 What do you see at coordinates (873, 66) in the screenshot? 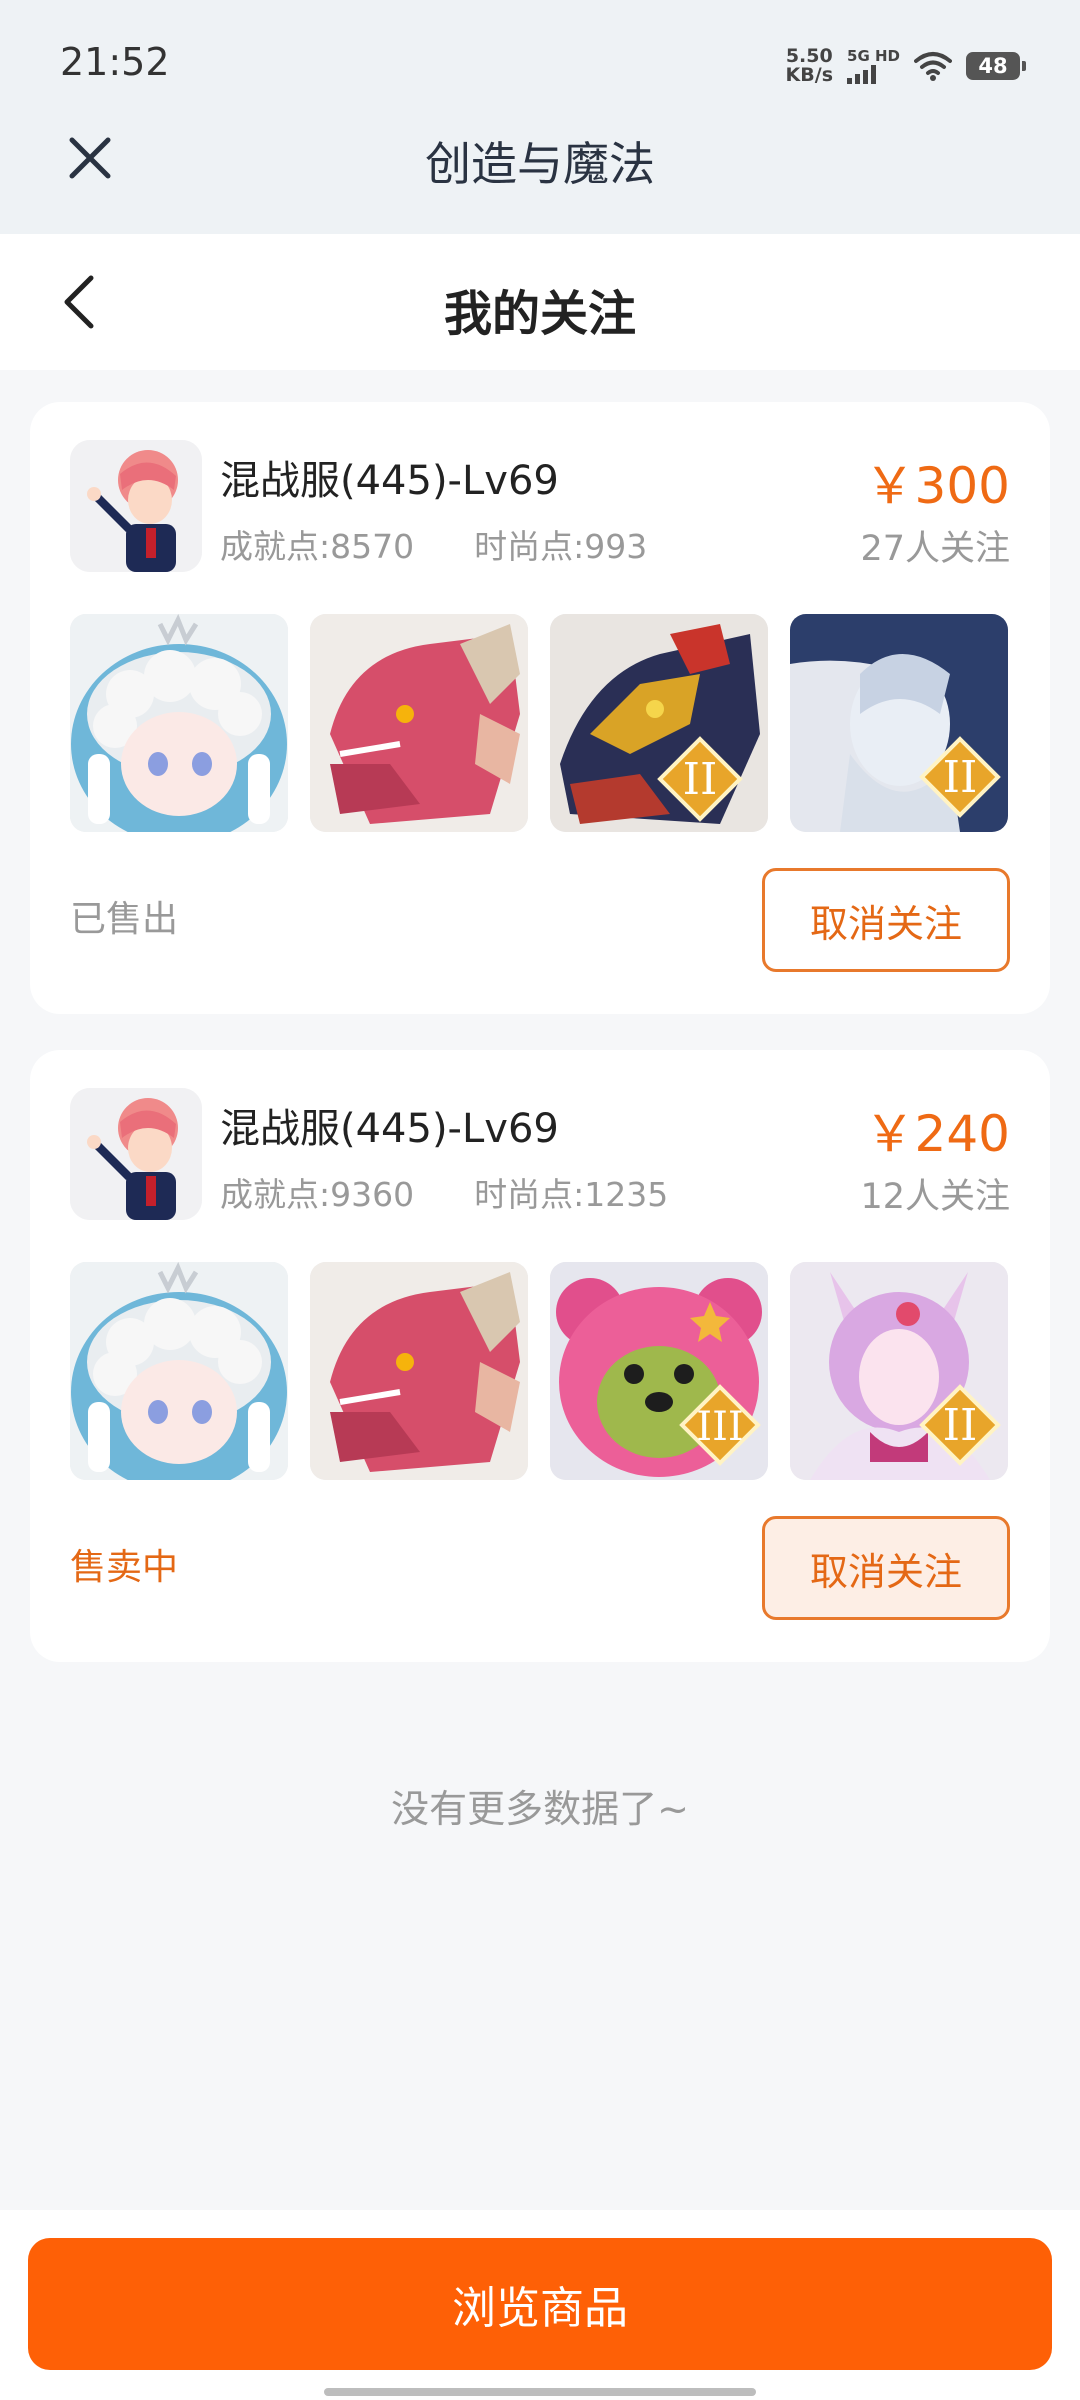
I see `cellular-signal-icon: 5G HD` at bounding box center [873, 66].